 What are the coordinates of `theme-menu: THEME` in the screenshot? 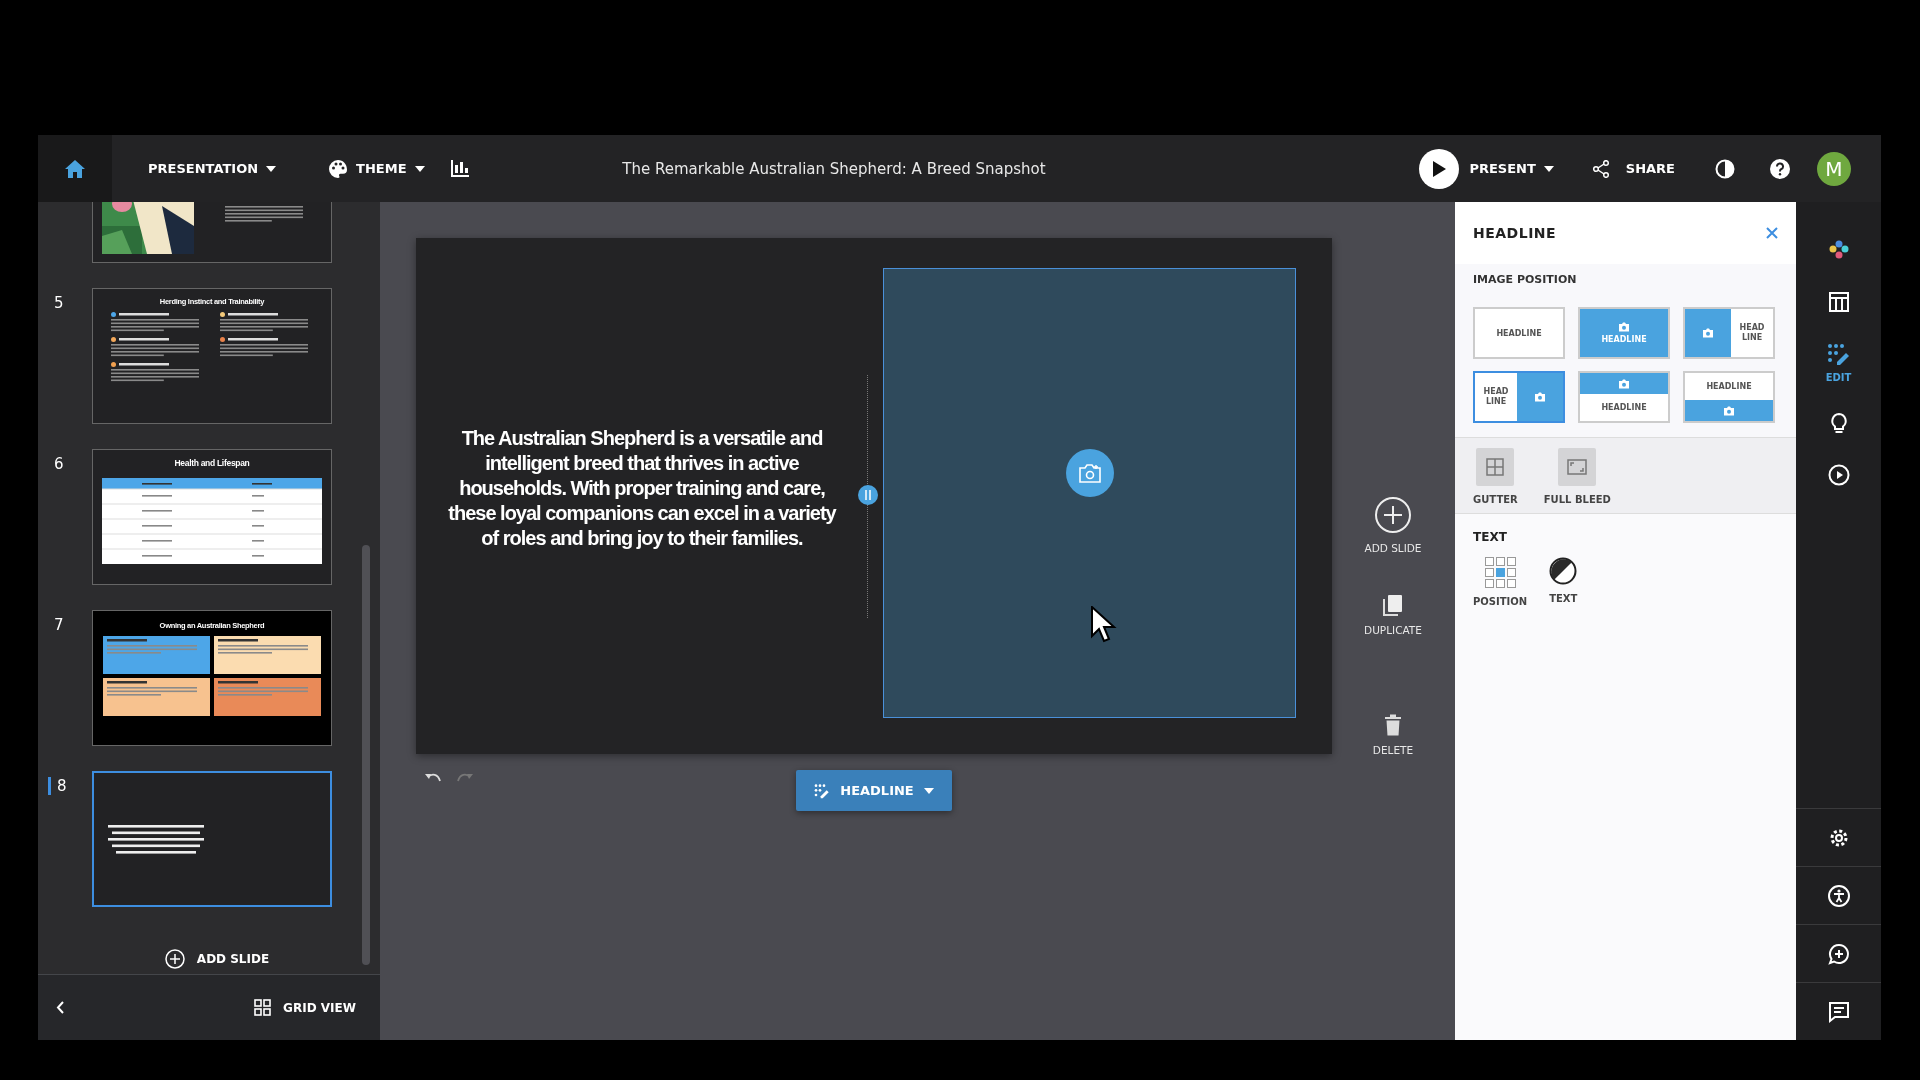 It's located at (376, 168).